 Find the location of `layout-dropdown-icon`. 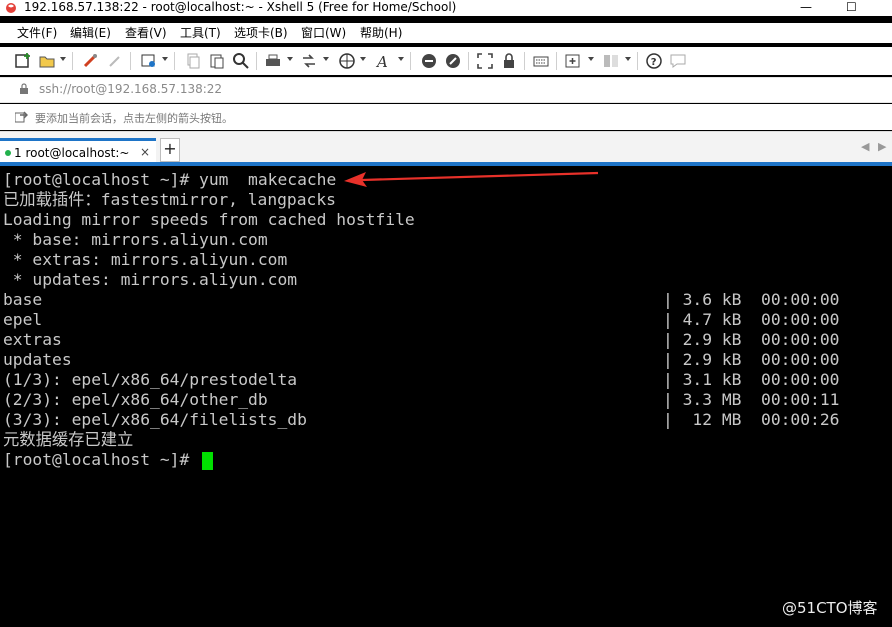

layout-dropdown-icon is located at coordinates (628, 59).